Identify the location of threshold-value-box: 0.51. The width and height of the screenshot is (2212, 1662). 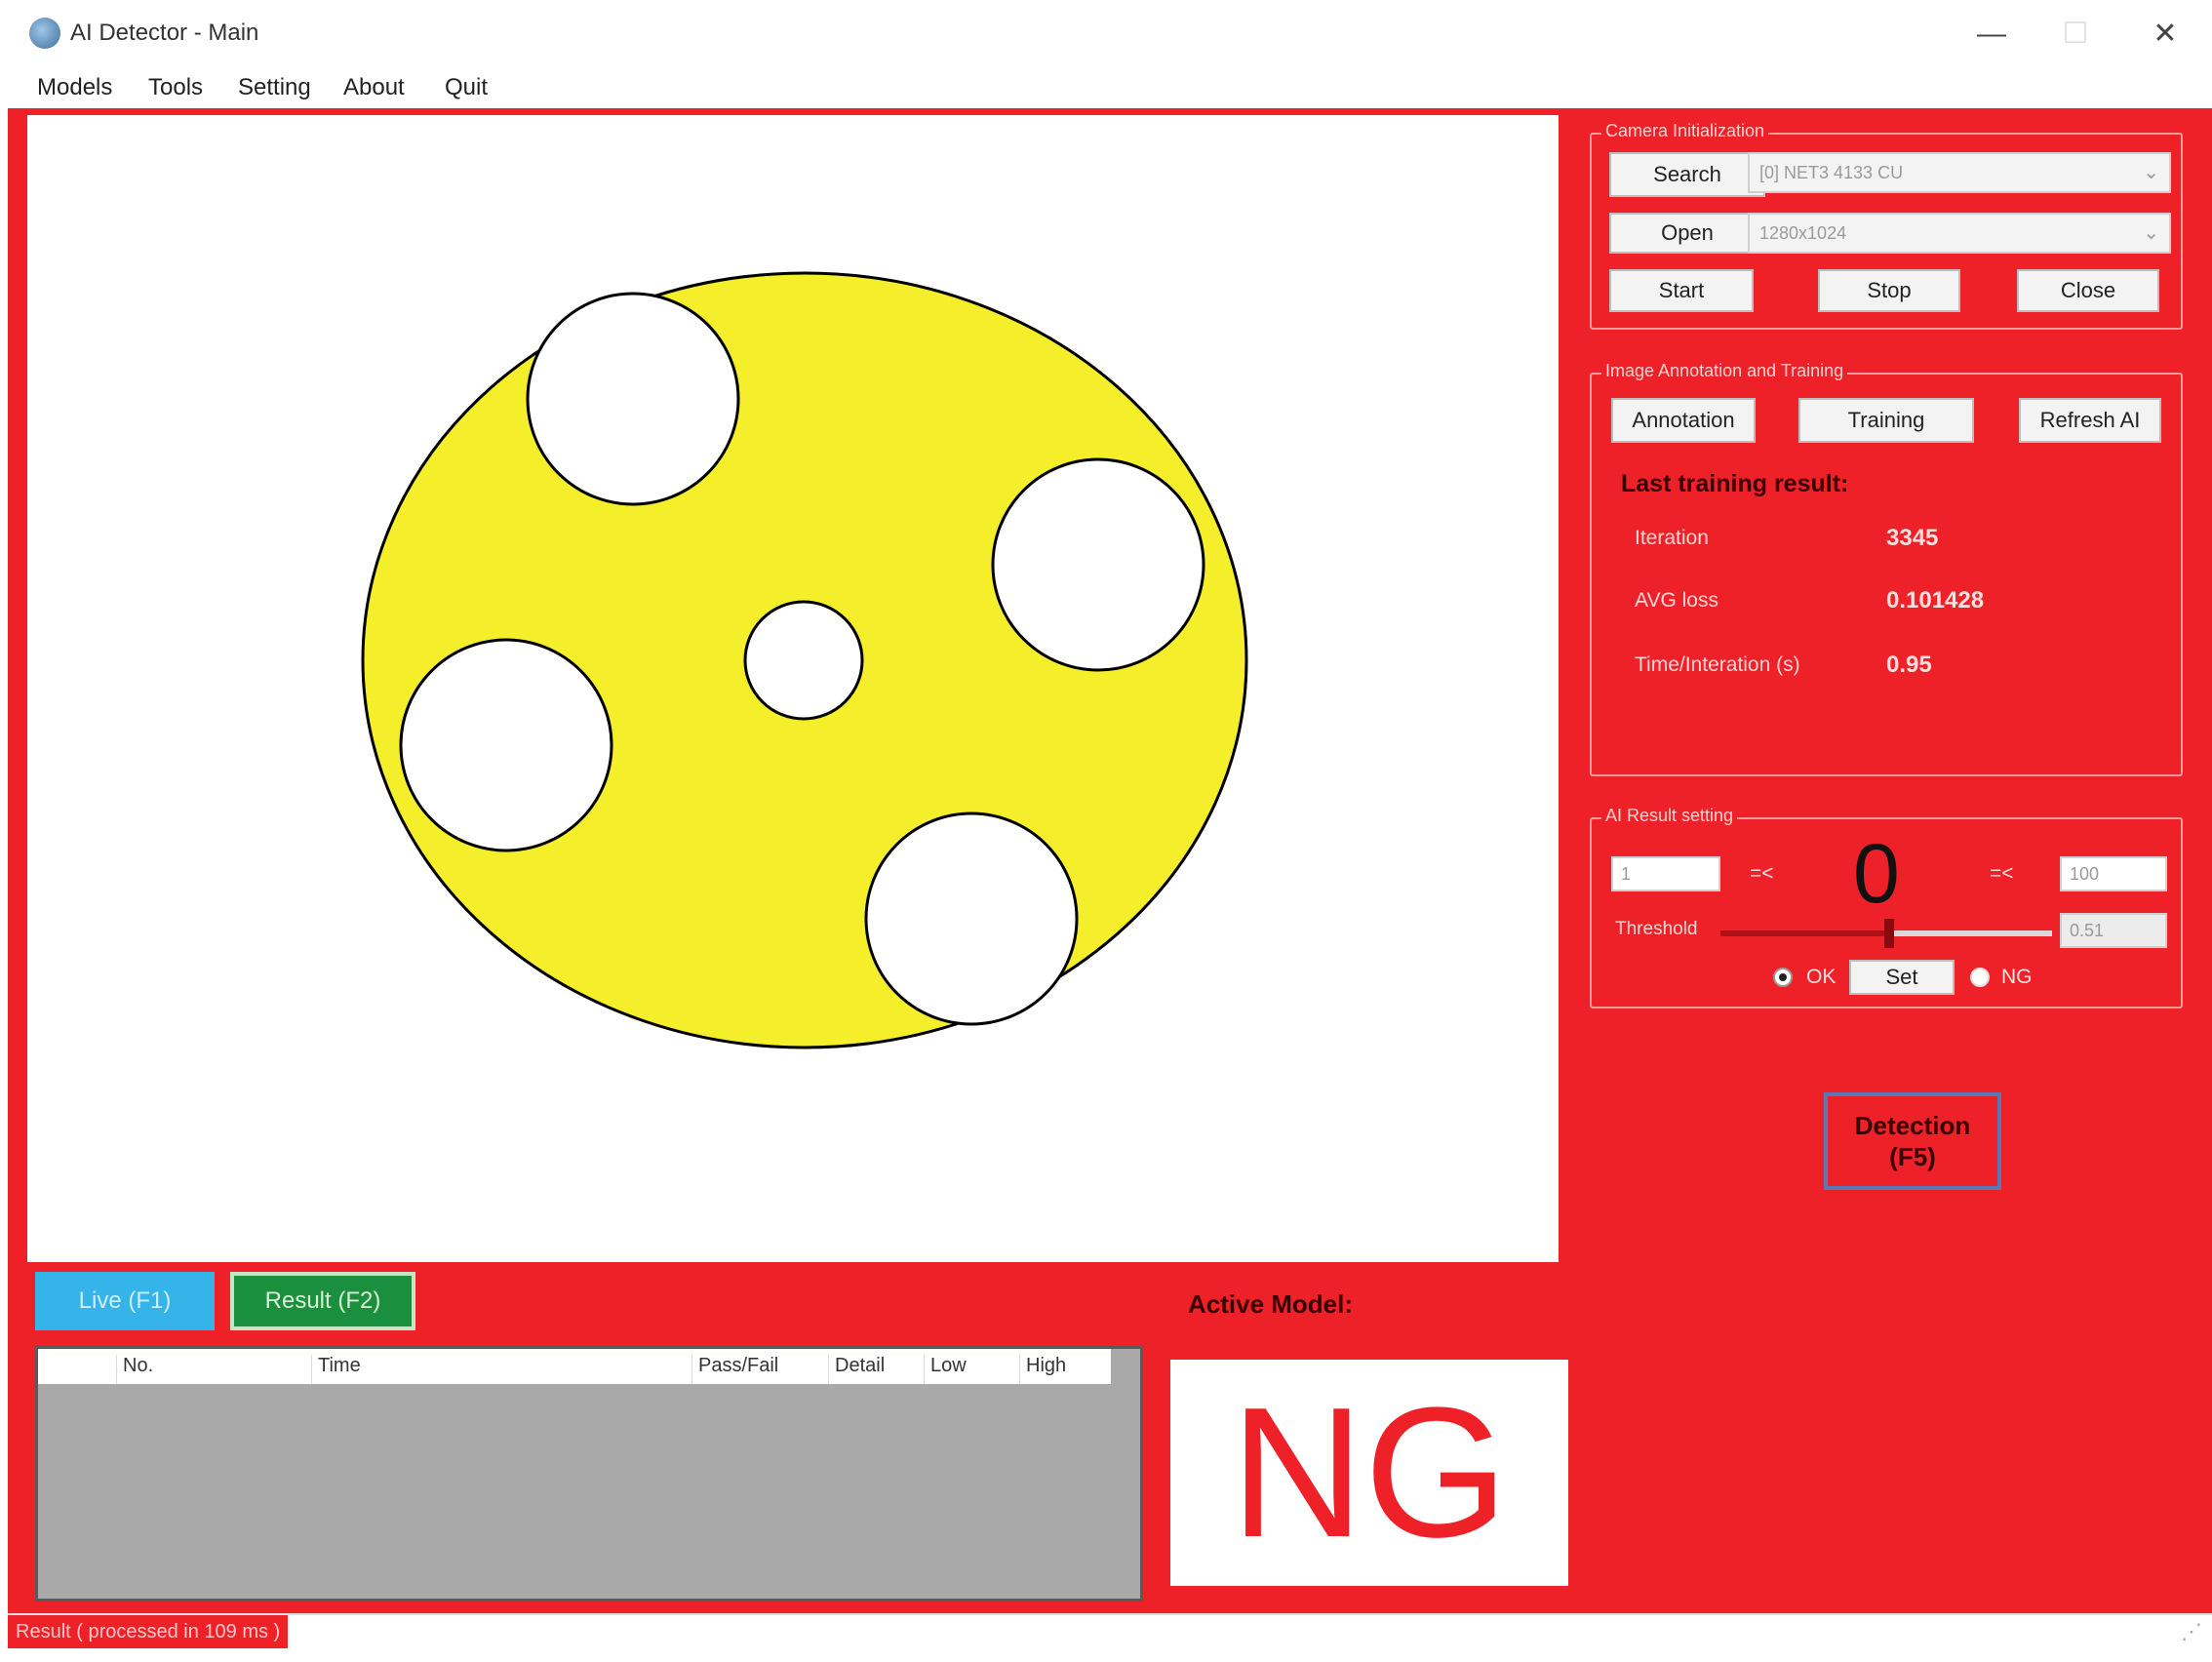
(2113, 930).